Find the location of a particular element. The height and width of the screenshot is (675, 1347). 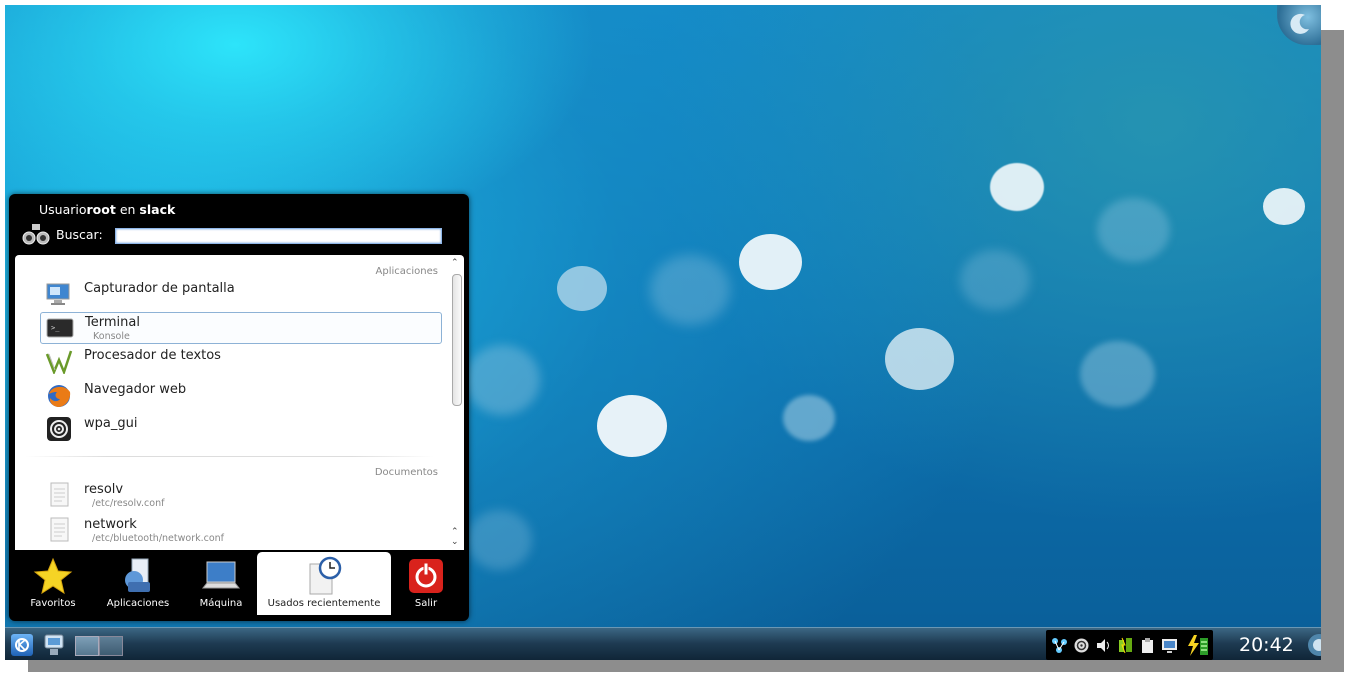

star-icon is located at coordinates (53, 576).